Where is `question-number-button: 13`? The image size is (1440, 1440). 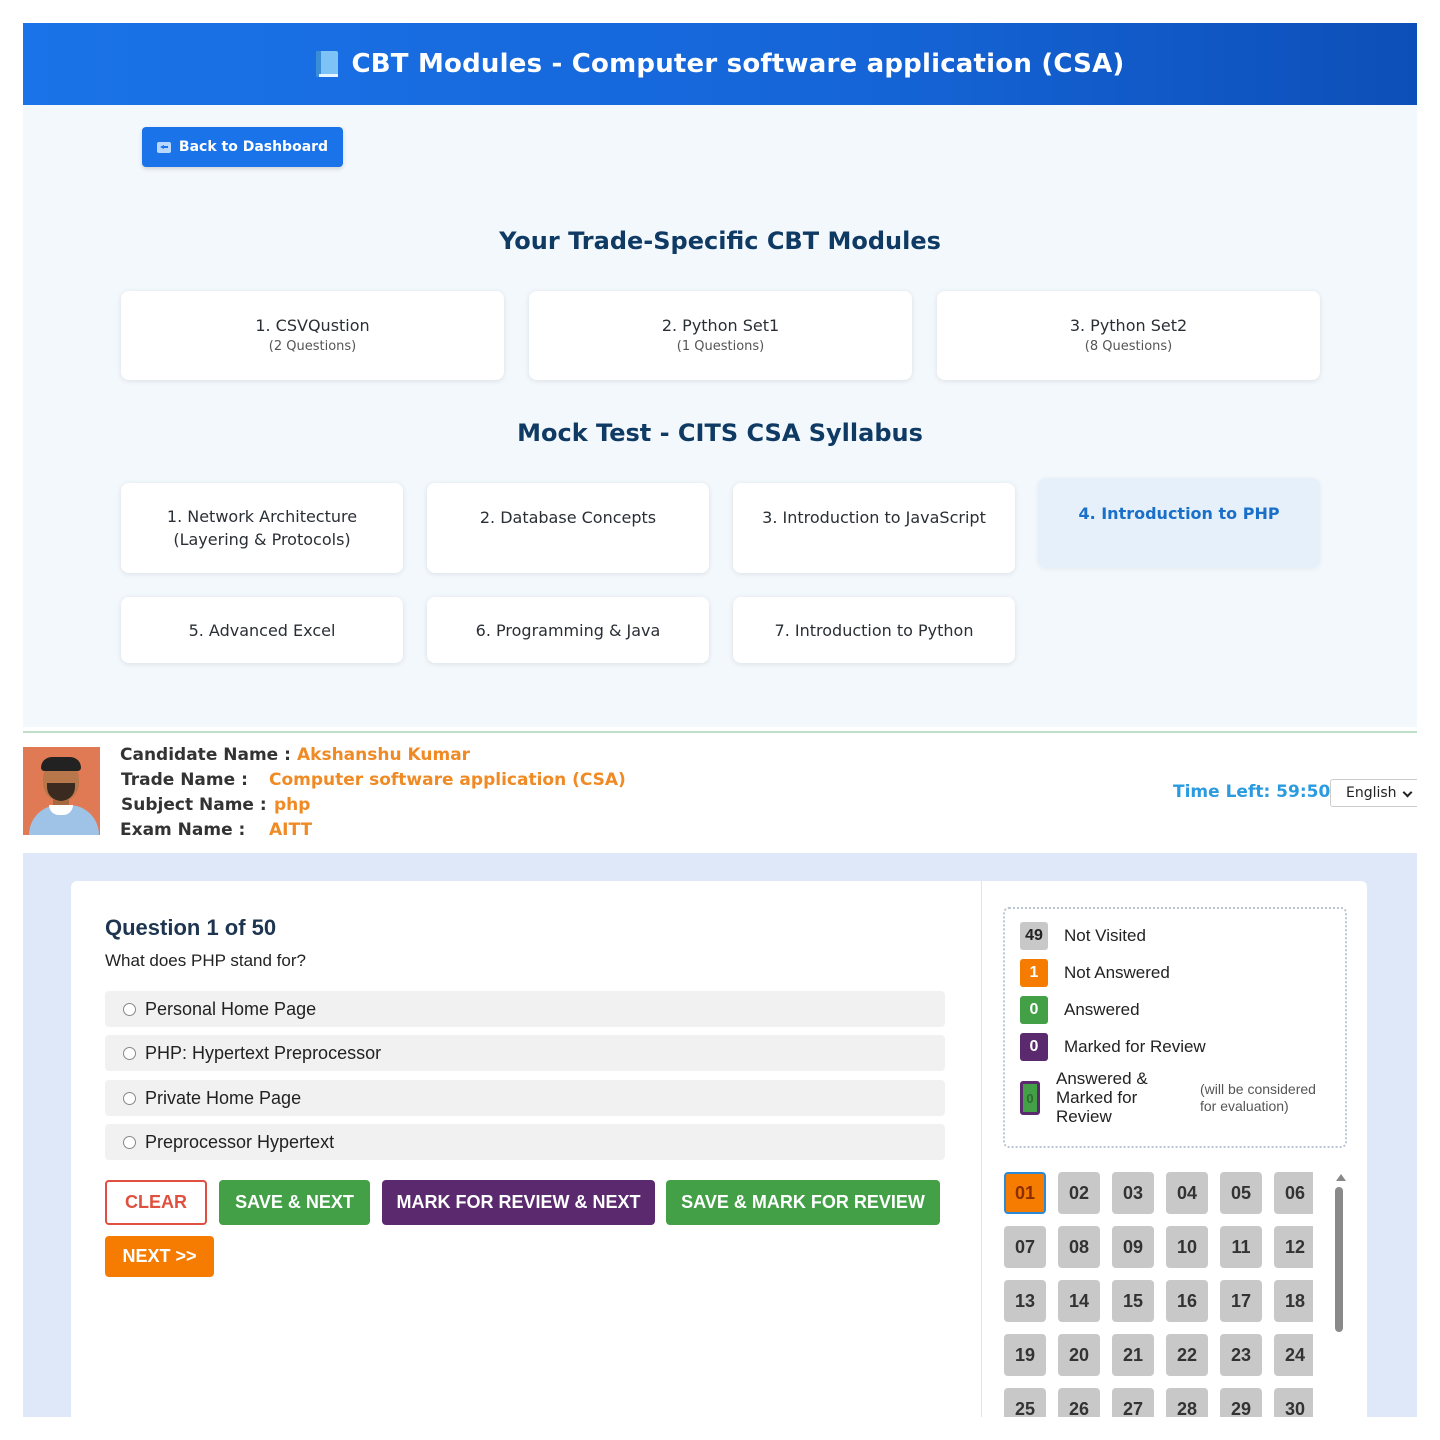
question-number-button: 13 is located at coordinates (1025, 1301).